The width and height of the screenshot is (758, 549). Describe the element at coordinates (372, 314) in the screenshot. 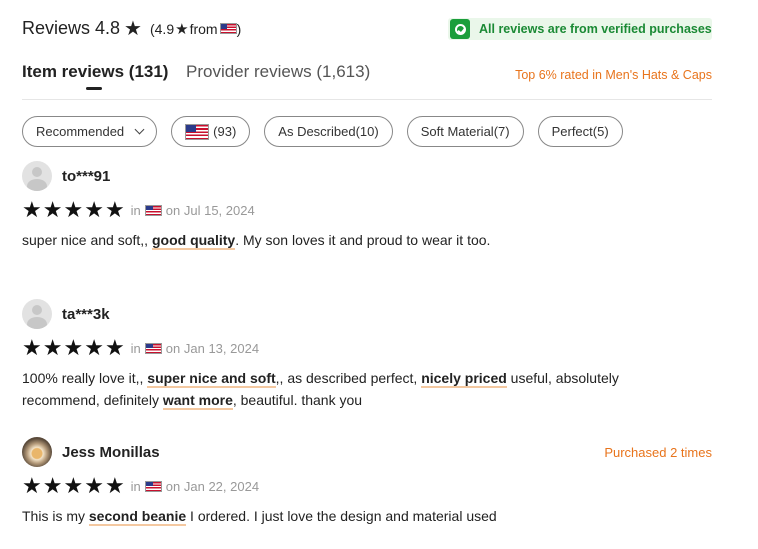

I see `reviewer: ta***3k` at that location.